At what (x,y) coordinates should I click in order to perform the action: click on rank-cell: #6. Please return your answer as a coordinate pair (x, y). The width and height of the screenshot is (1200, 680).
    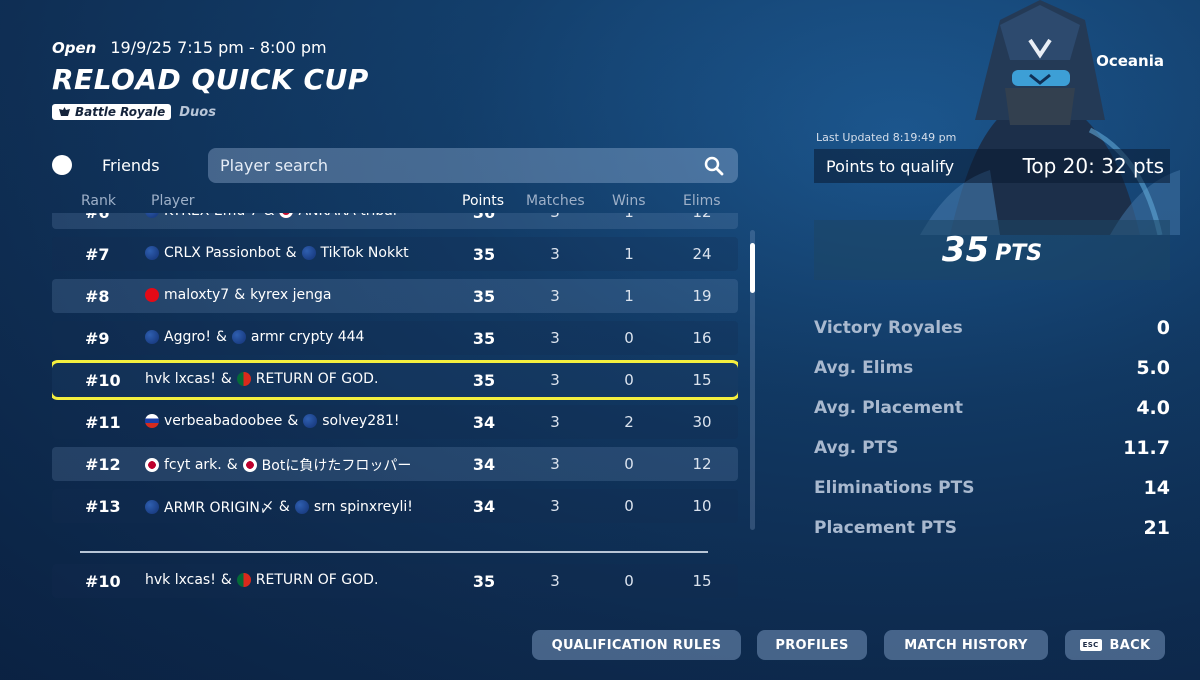
    Looking at the image, I should click on (97, 217).